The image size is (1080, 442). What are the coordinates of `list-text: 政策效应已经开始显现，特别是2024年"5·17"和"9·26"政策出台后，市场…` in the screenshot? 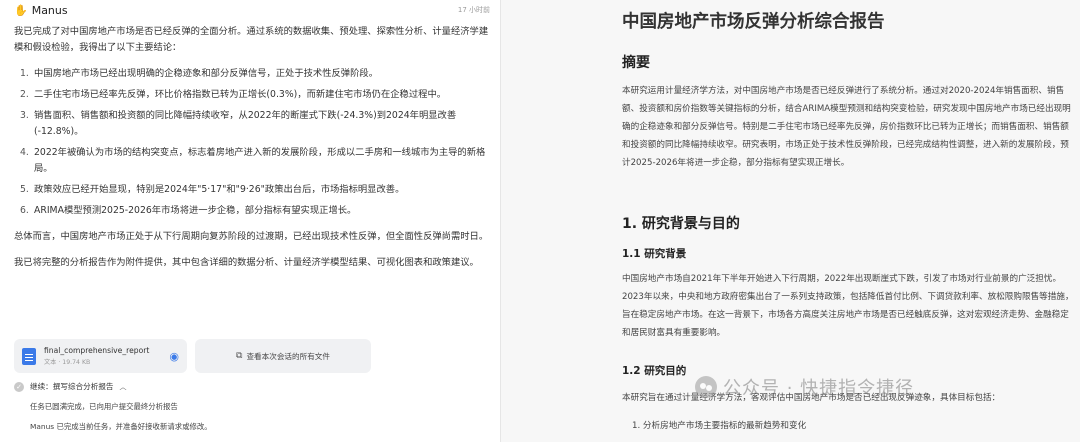 It's located at (219, 189).